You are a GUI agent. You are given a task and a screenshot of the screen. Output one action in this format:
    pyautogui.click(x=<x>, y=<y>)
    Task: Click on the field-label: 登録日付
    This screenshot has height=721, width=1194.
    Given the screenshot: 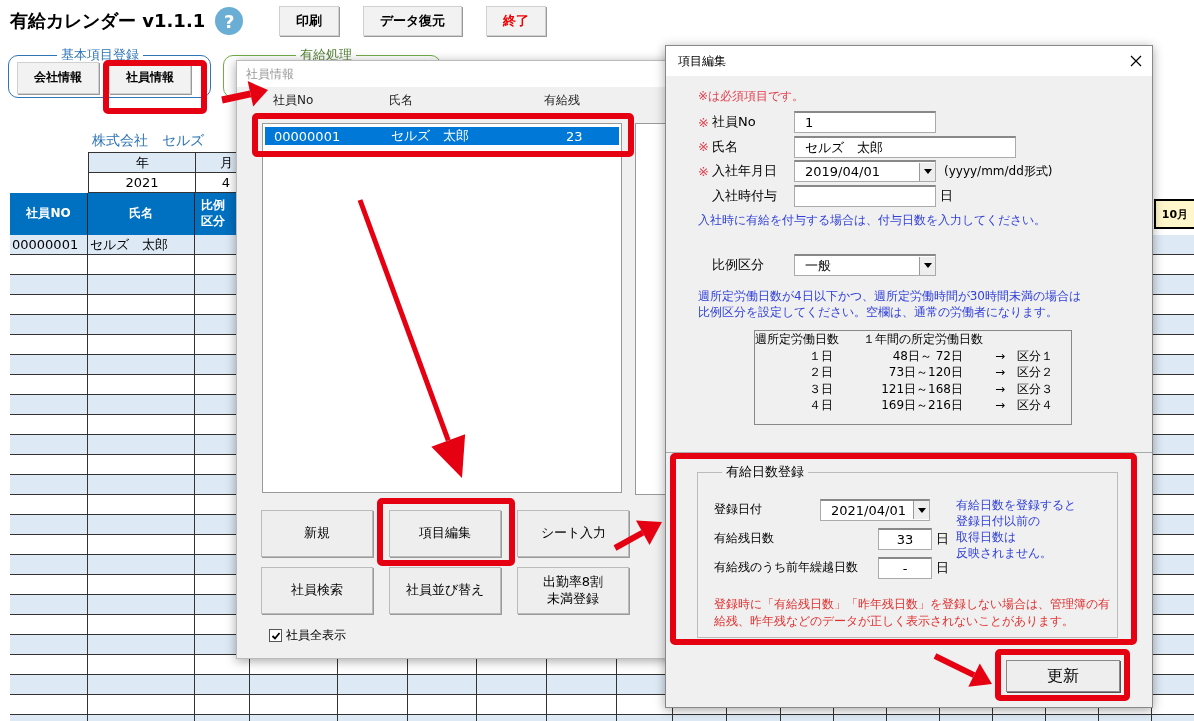 What is the action you would take?
    pyautogui.click(x=738, y=509)
    